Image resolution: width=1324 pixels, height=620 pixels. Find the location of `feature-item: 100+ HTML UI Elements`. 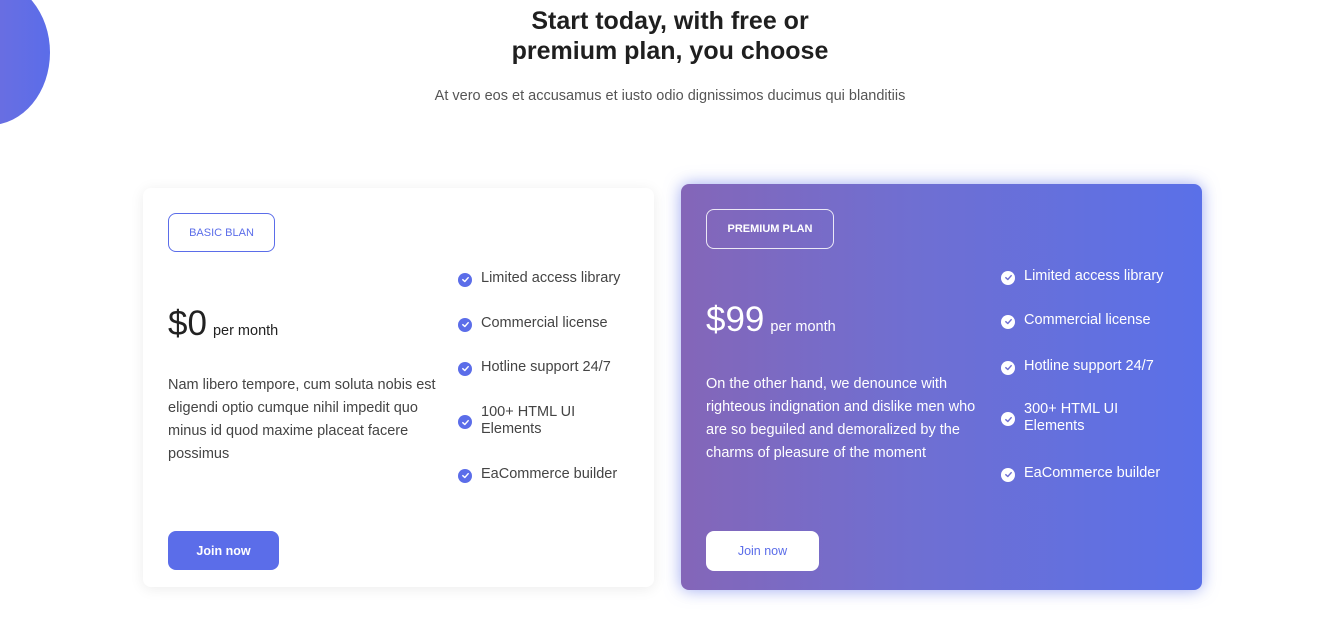

feature-item: 100+ HTML UI Elements is located at coordinates (533, 421).